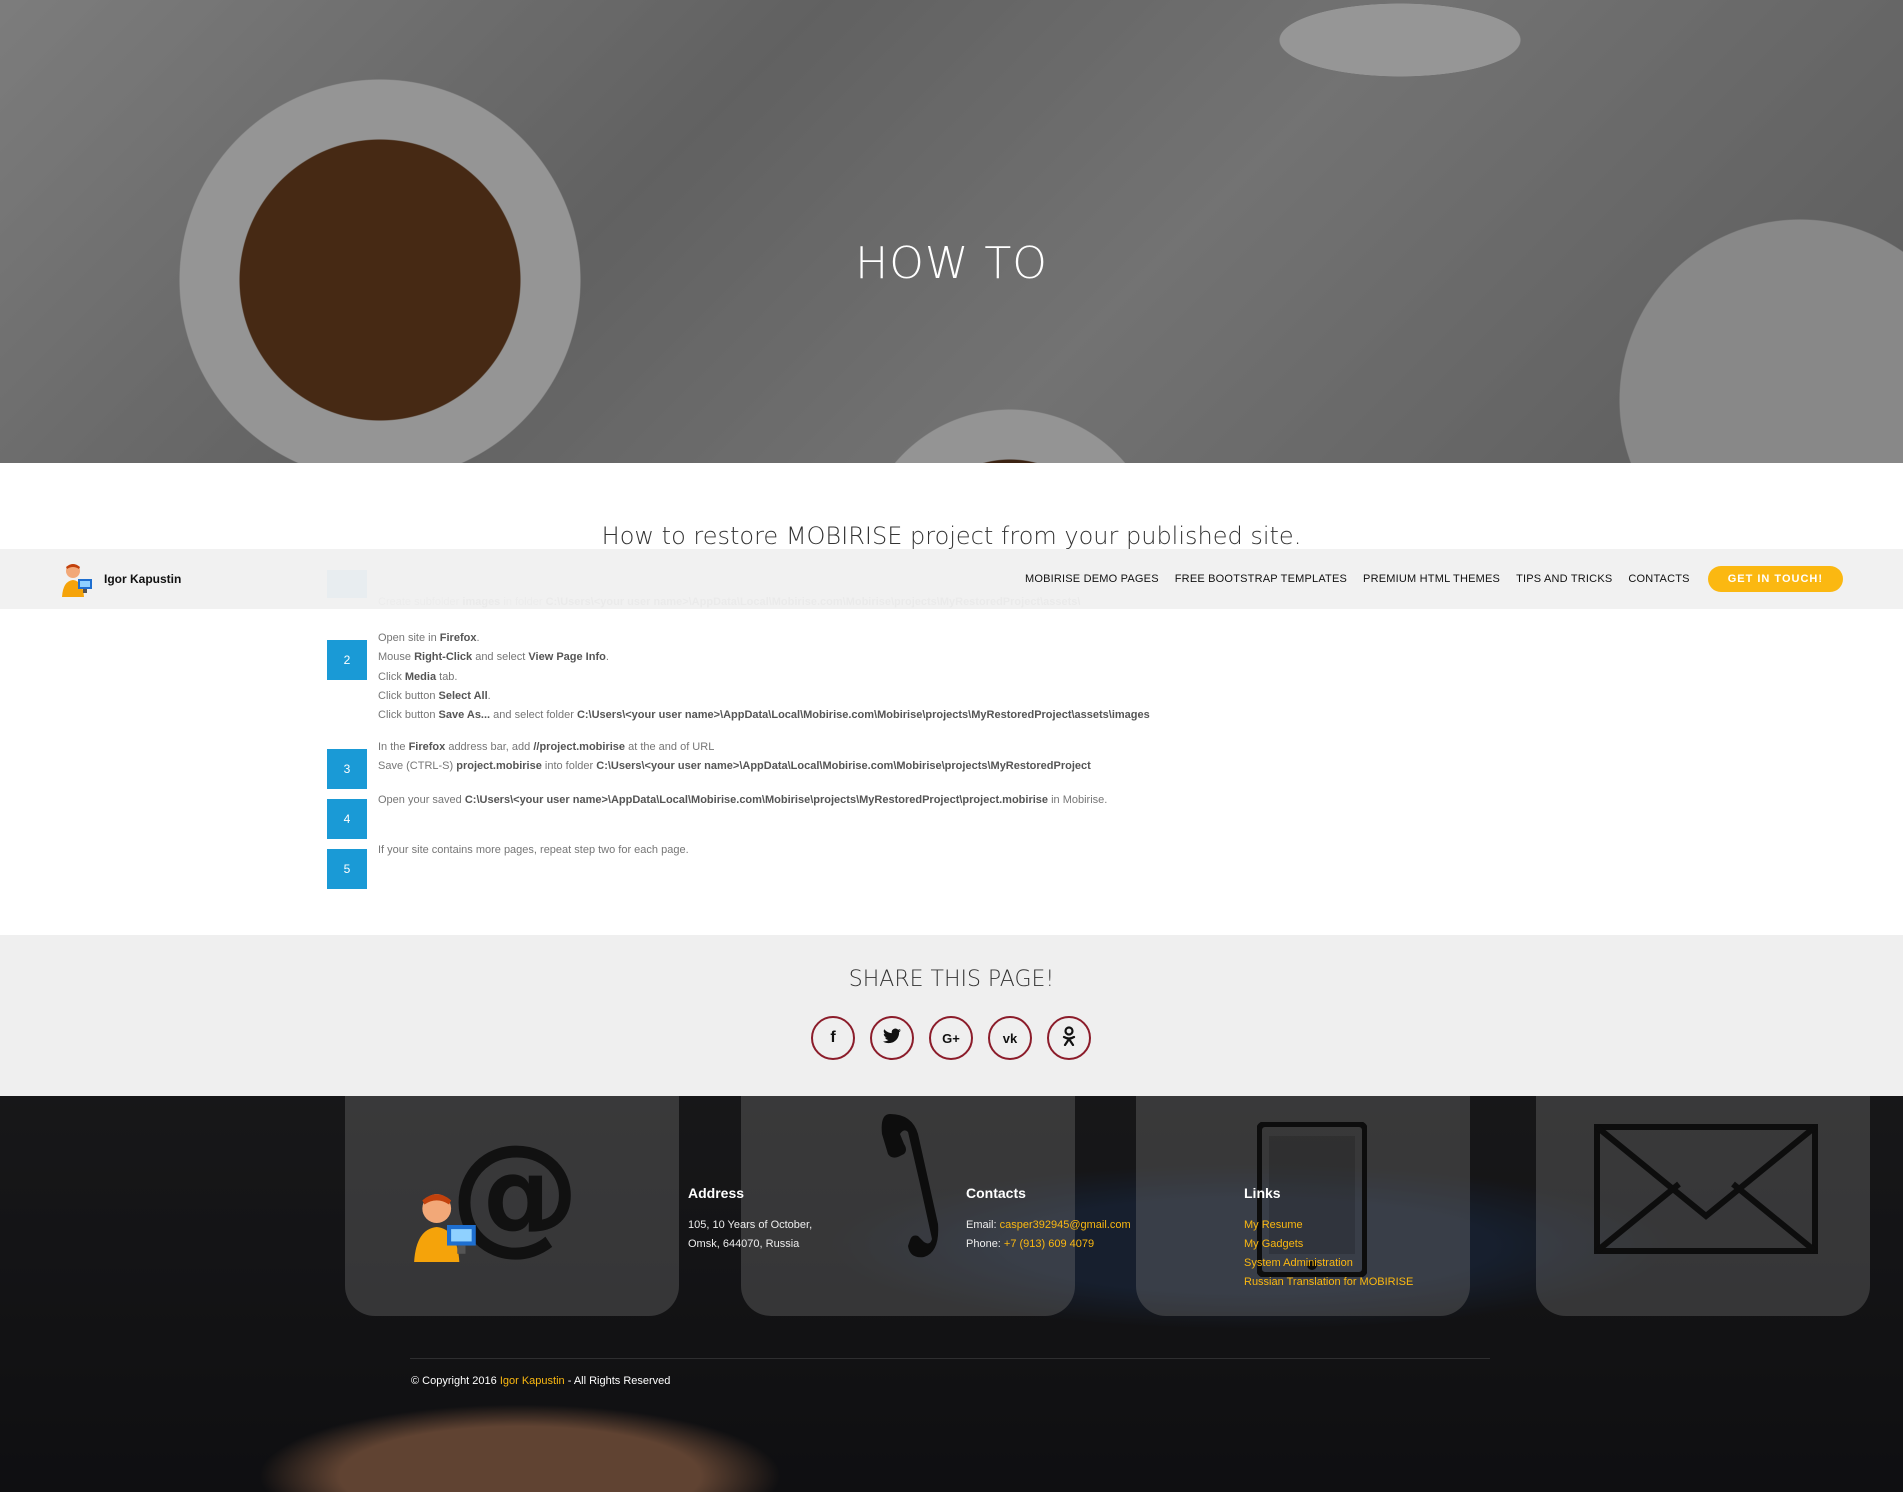 This screenshot has width=1903, height=1492. I want to click on share-buttons: f G+ vk, so click(951, 1038).